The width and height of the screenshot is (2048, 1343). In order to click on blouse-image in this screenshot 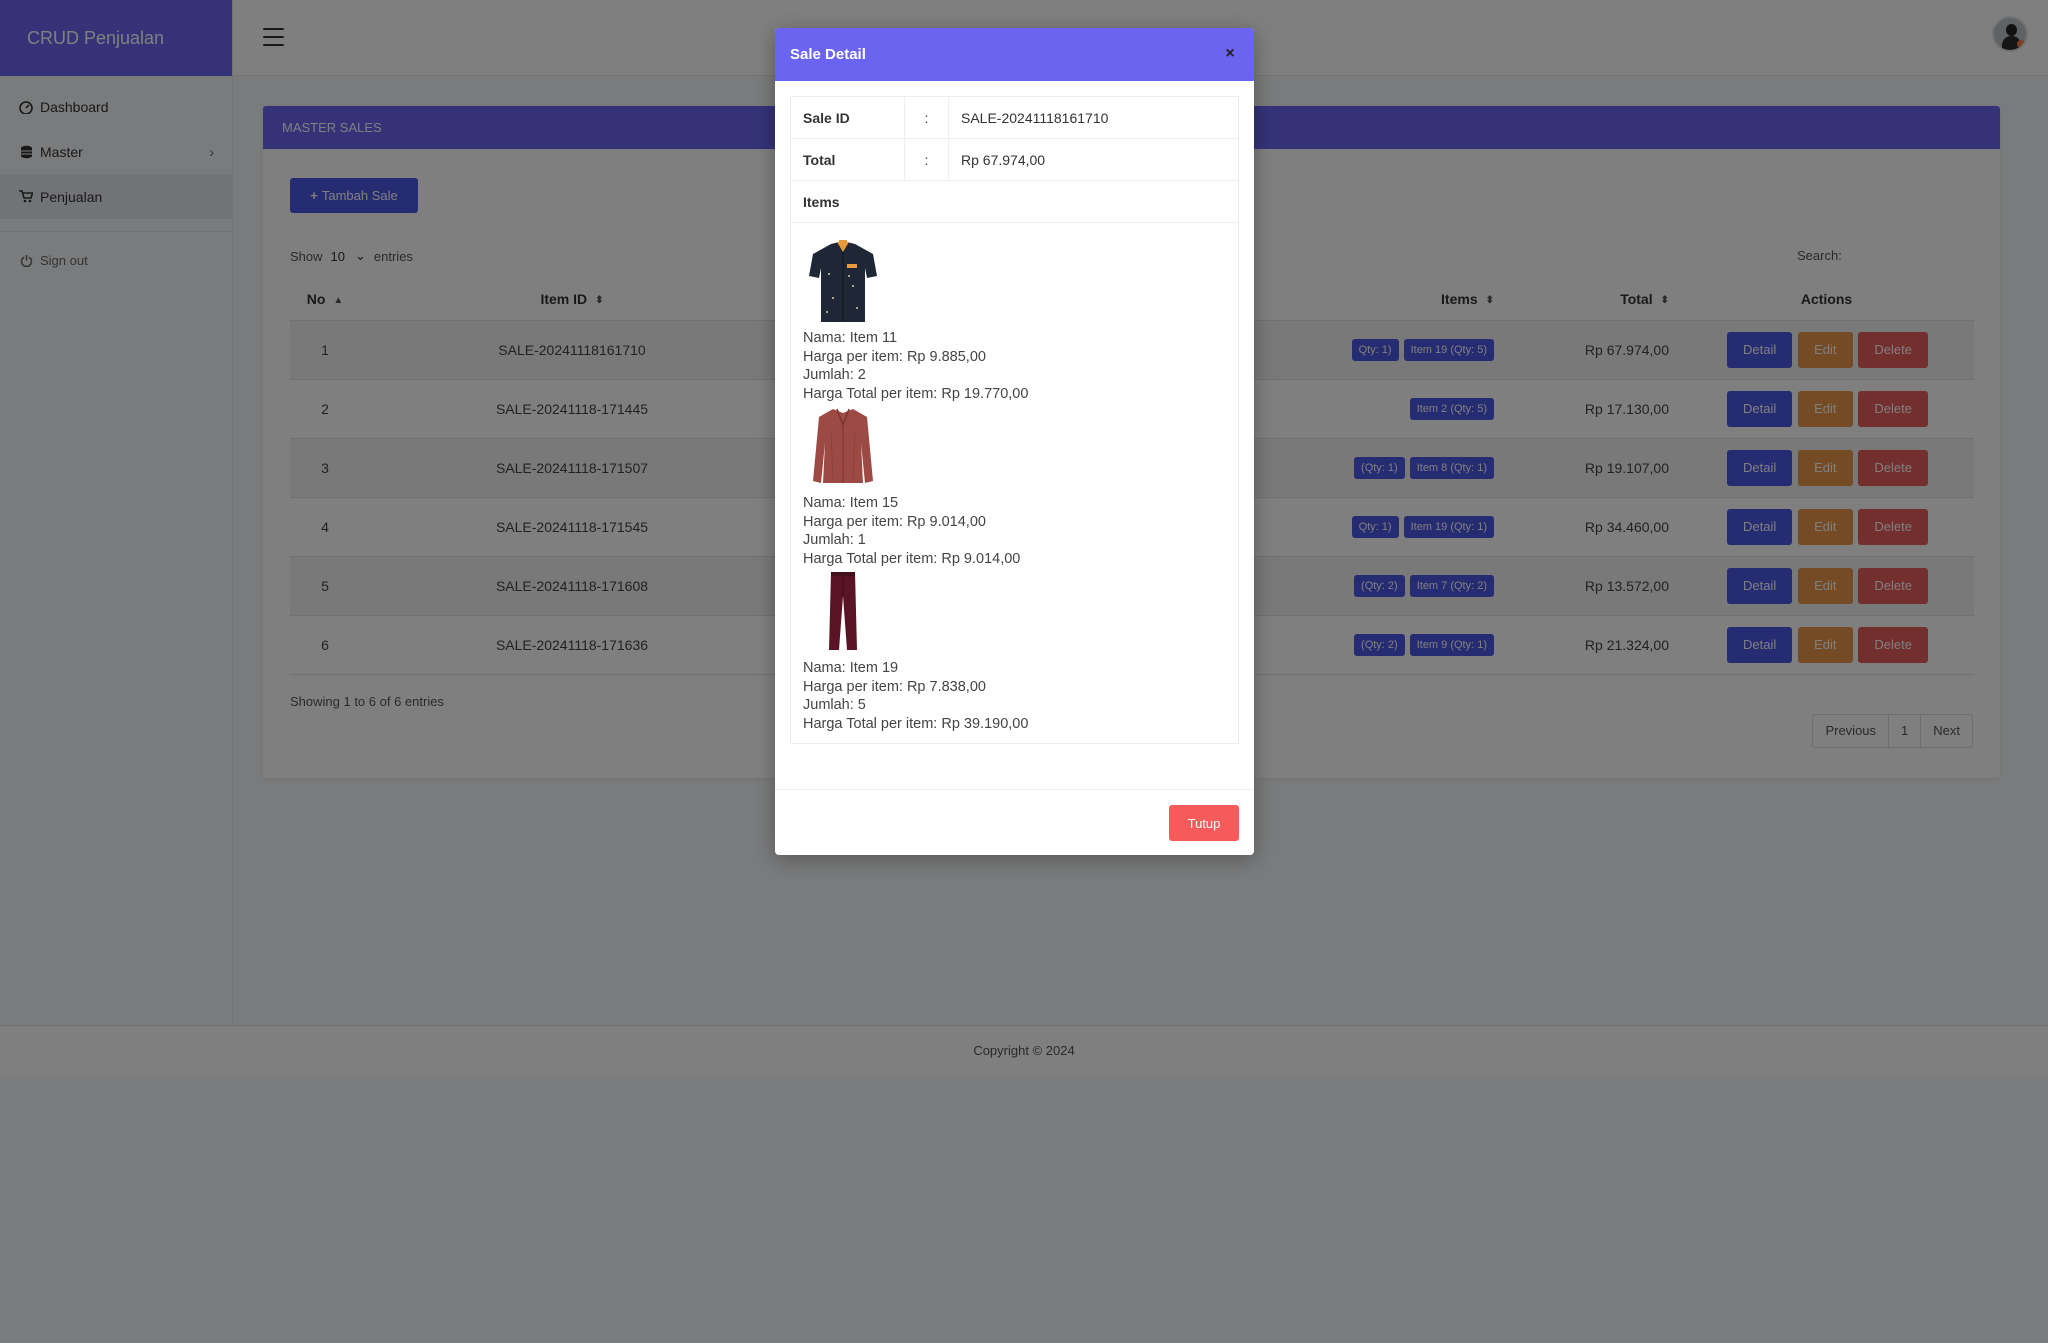, I will do `click(843, 446)`.